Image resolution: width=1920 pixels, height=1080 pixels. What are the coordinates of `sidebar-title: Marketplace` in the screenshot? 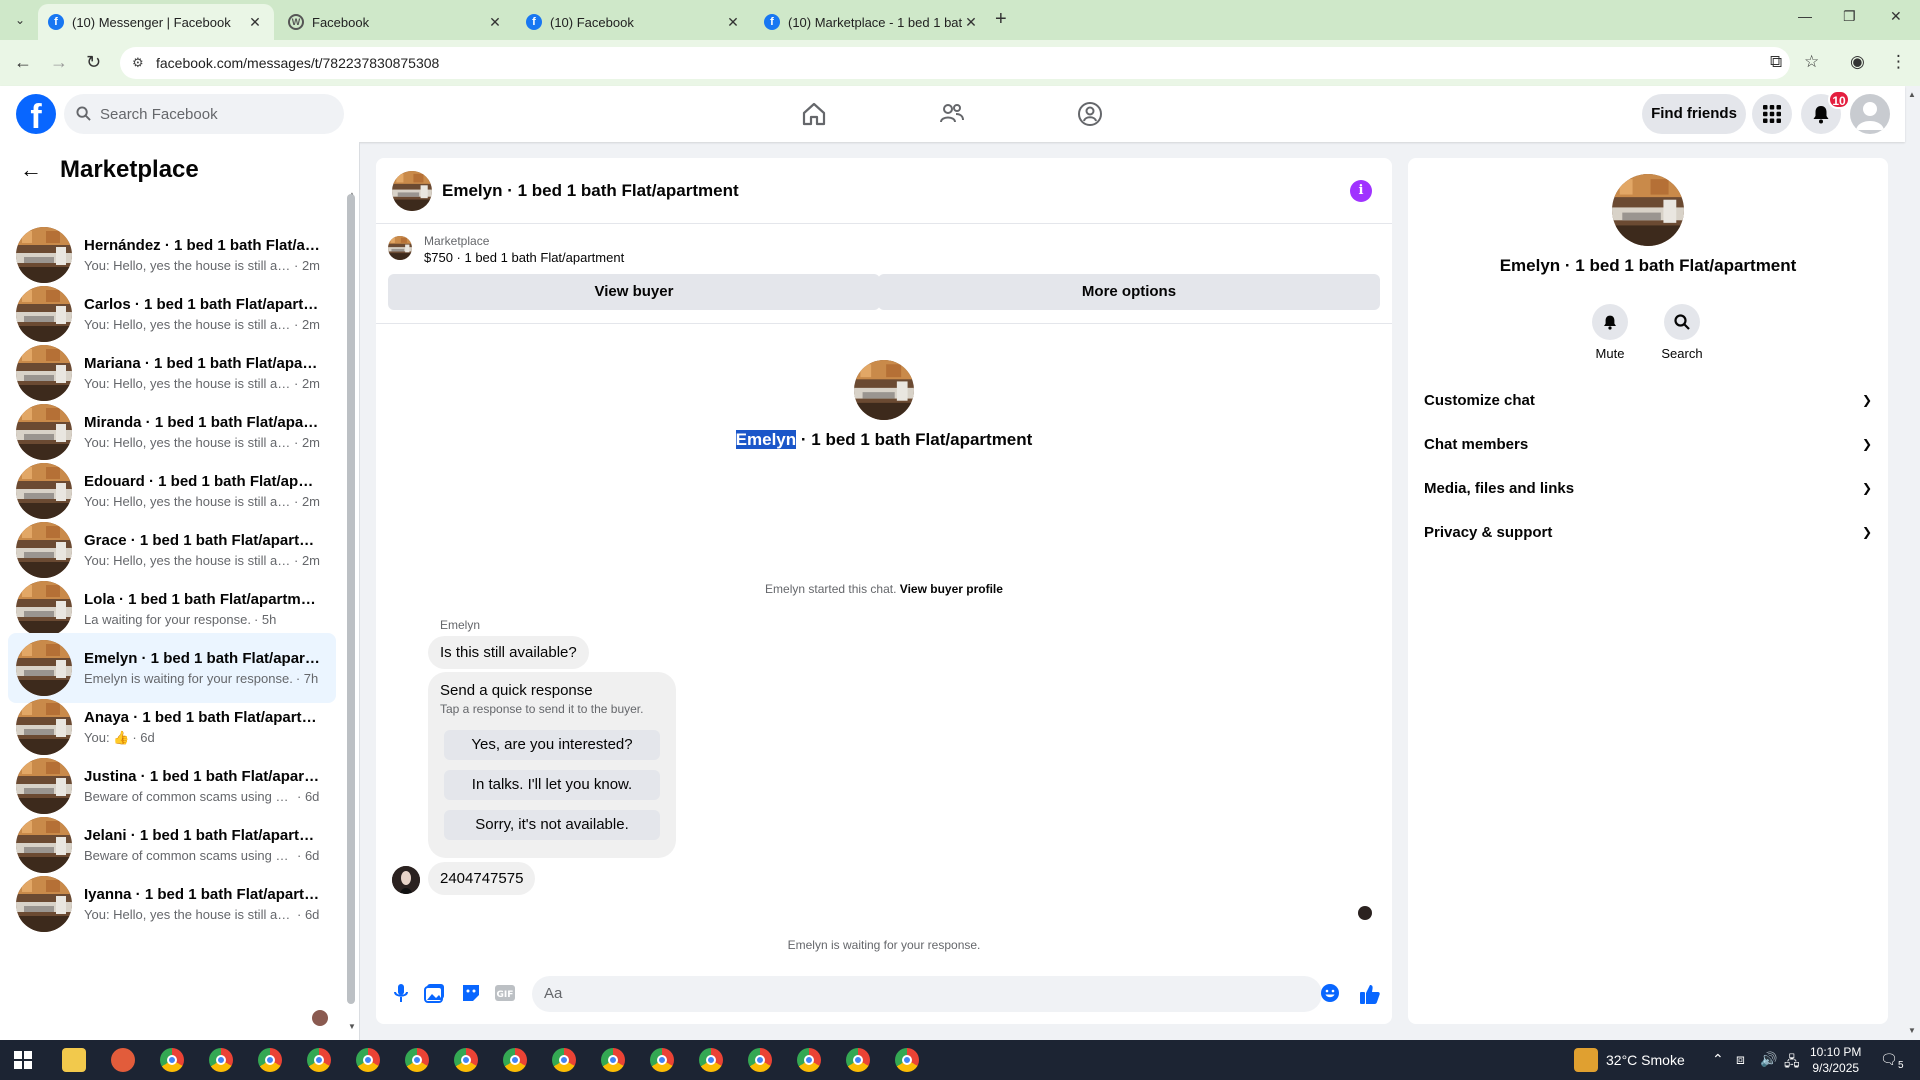 It's located at (129, 169).